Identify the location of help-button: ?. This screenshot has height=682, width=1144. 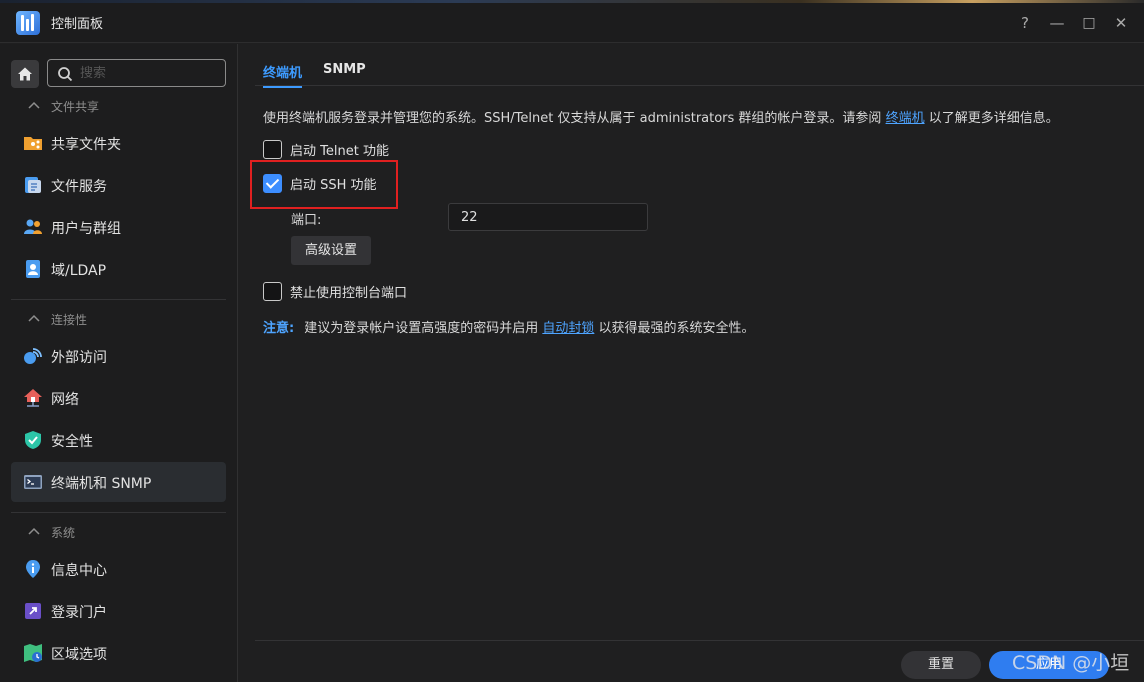
(1025, 23).